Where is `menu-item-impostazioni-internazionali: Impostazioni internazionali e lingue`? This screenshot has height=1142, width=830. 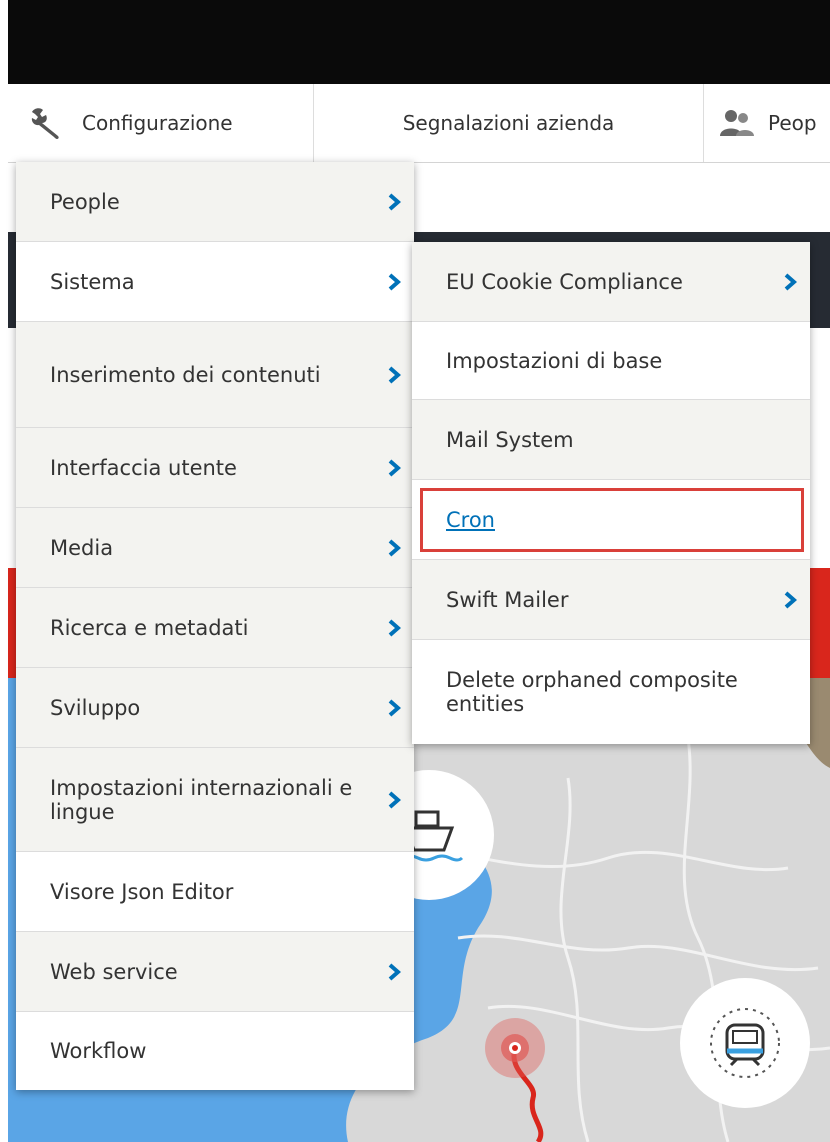
menu-item-impostazioni-internazionali: Impostazioni internazionali e lingue is located at coordinates (215, 800).